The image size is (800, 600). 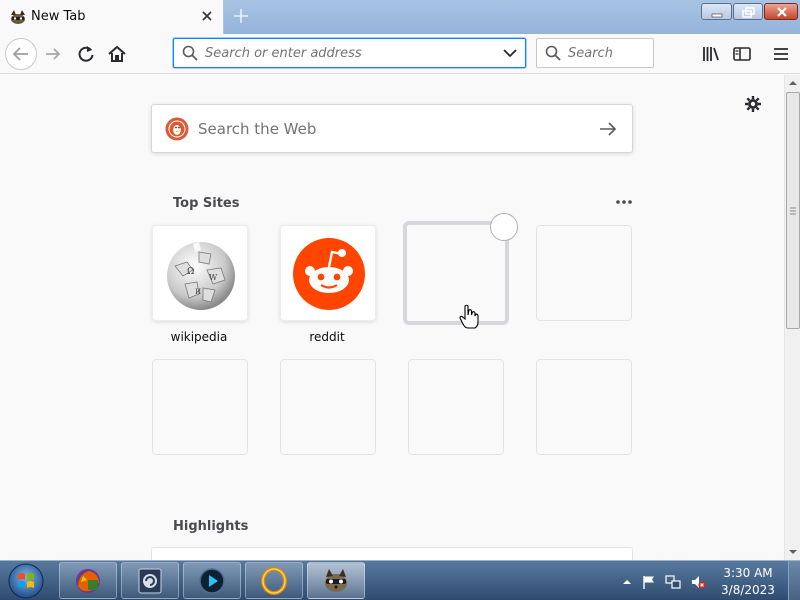 I want to click on firefox-icon, so click(x=88, y=581).